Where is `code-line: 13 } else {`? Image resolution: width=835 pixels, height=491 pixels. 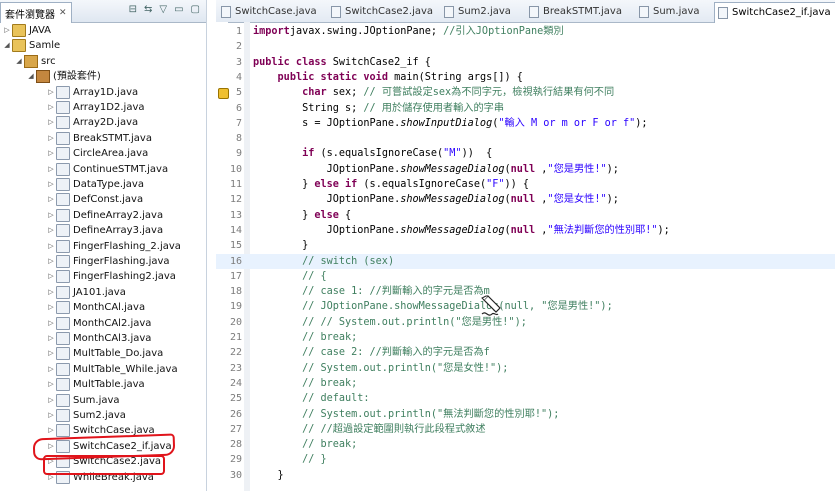
code-line: 13 } else { is located at coordinates (525, 215).